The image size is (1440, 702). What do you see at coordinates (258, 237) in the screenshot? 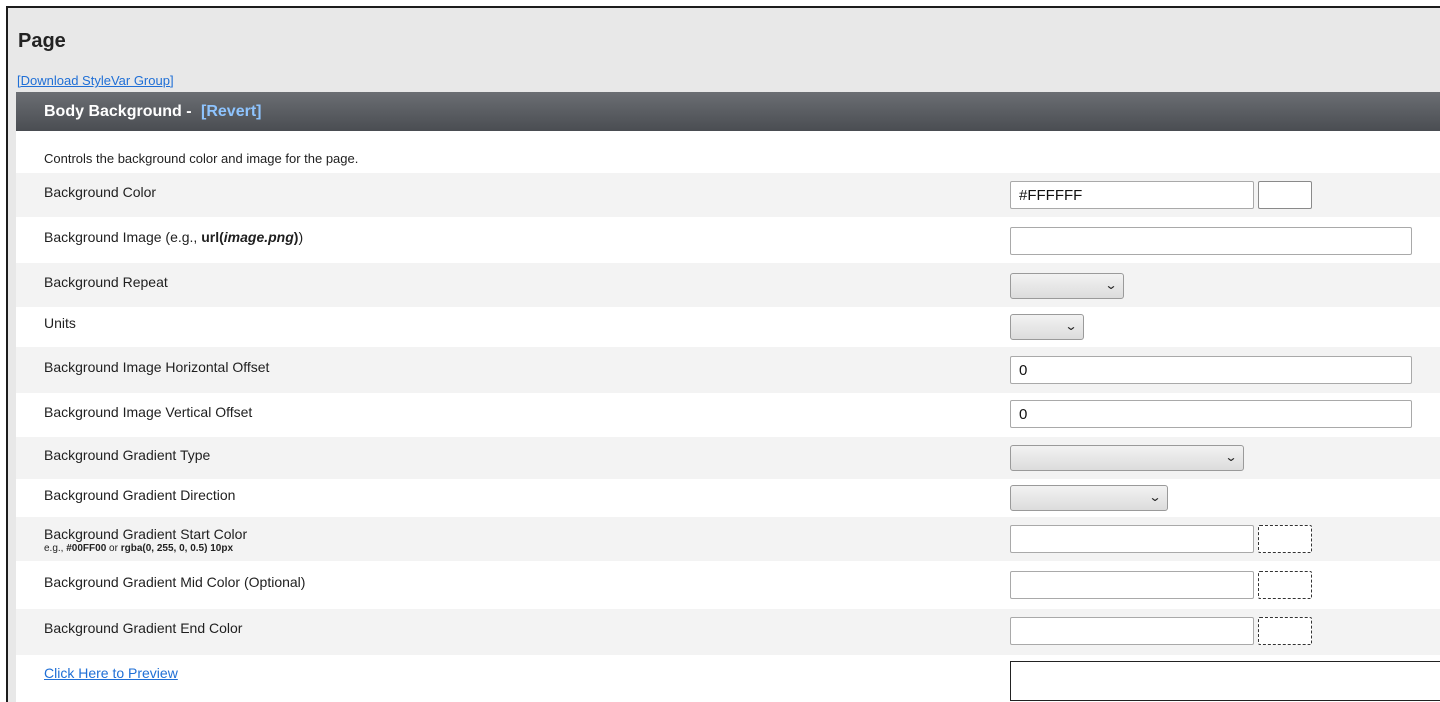
I see `field-label-code-file: image.png` at bounding box center [258, 237].